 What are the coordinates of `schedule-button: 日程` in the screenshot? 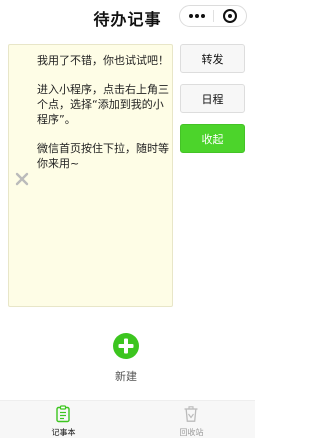 It's located at (212, 98).